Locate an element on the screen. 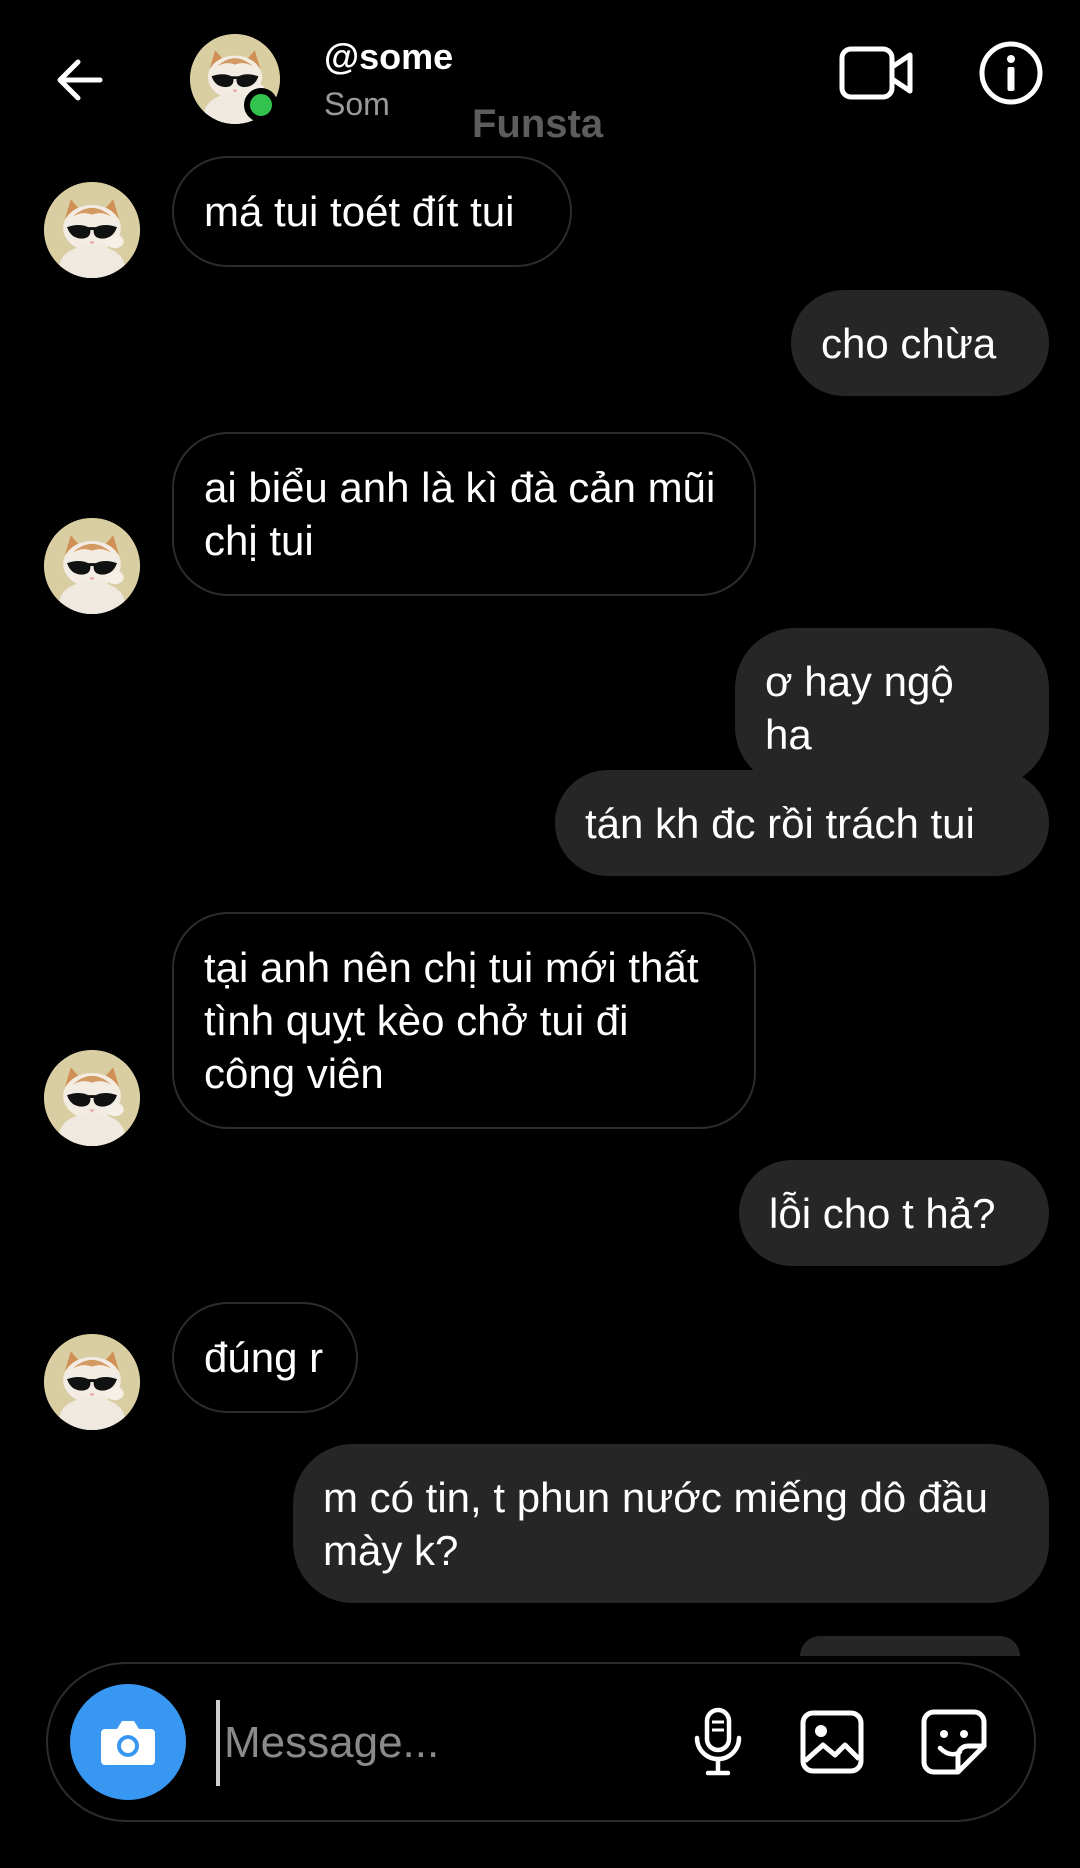 Image resolution: width=1080 pixels, height=1868 pixels. image-icon is located at coordinates (832, 1742).